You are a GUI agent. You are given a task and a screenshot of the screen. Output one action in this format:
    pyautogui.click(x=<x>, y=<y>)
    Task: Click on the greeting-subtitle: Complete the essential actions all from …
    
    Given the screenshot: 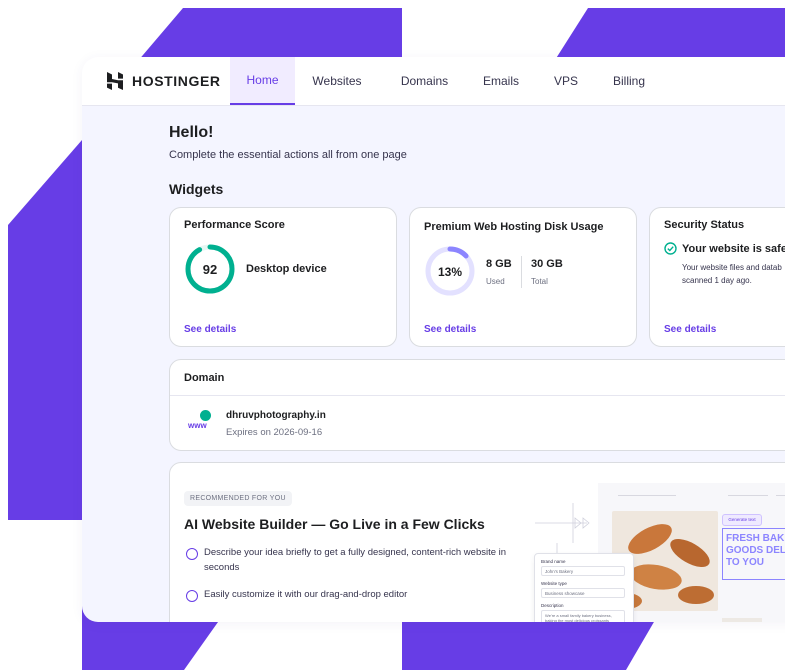 What is the action you would take?
    pyautogui.click(x=288, y=155)
    